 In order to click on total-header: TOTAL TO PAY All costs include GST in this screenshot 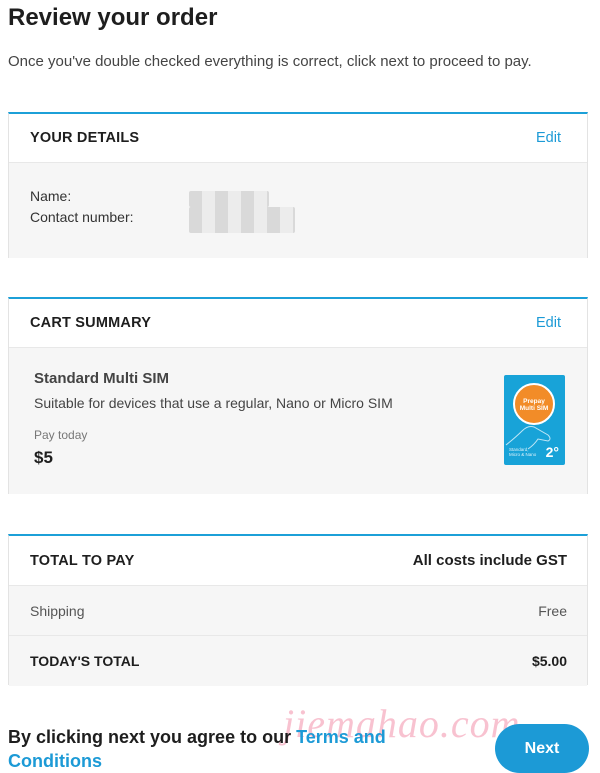, I will do `click(298, 561)`.